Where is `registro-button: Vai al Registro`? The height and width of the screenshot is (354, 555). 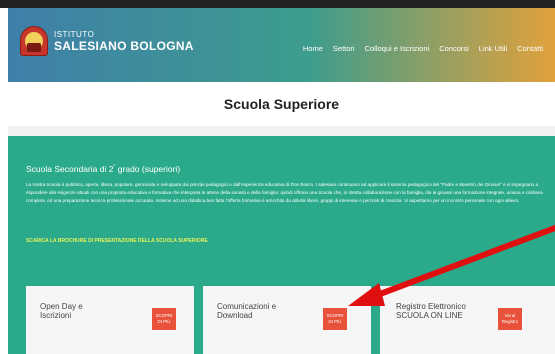 registro-button: Vai al Registro is located at coordinates (510, 319).